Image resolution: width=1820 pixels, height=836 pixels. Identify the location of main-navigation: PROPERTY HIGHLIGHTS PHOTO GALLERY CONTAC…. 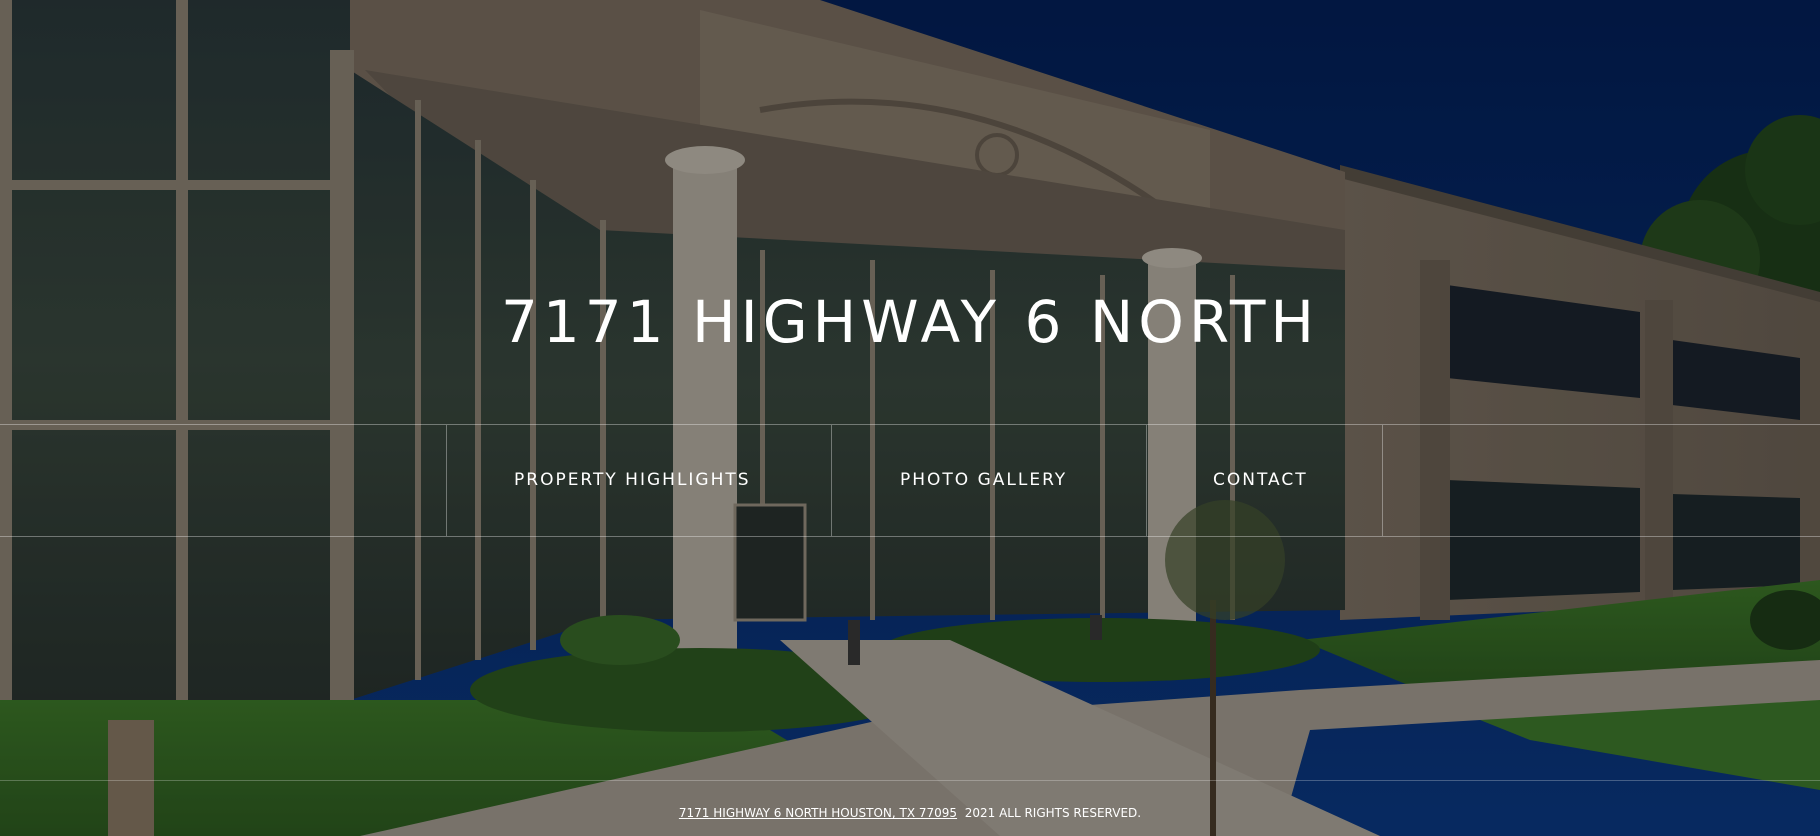
(910, 480).